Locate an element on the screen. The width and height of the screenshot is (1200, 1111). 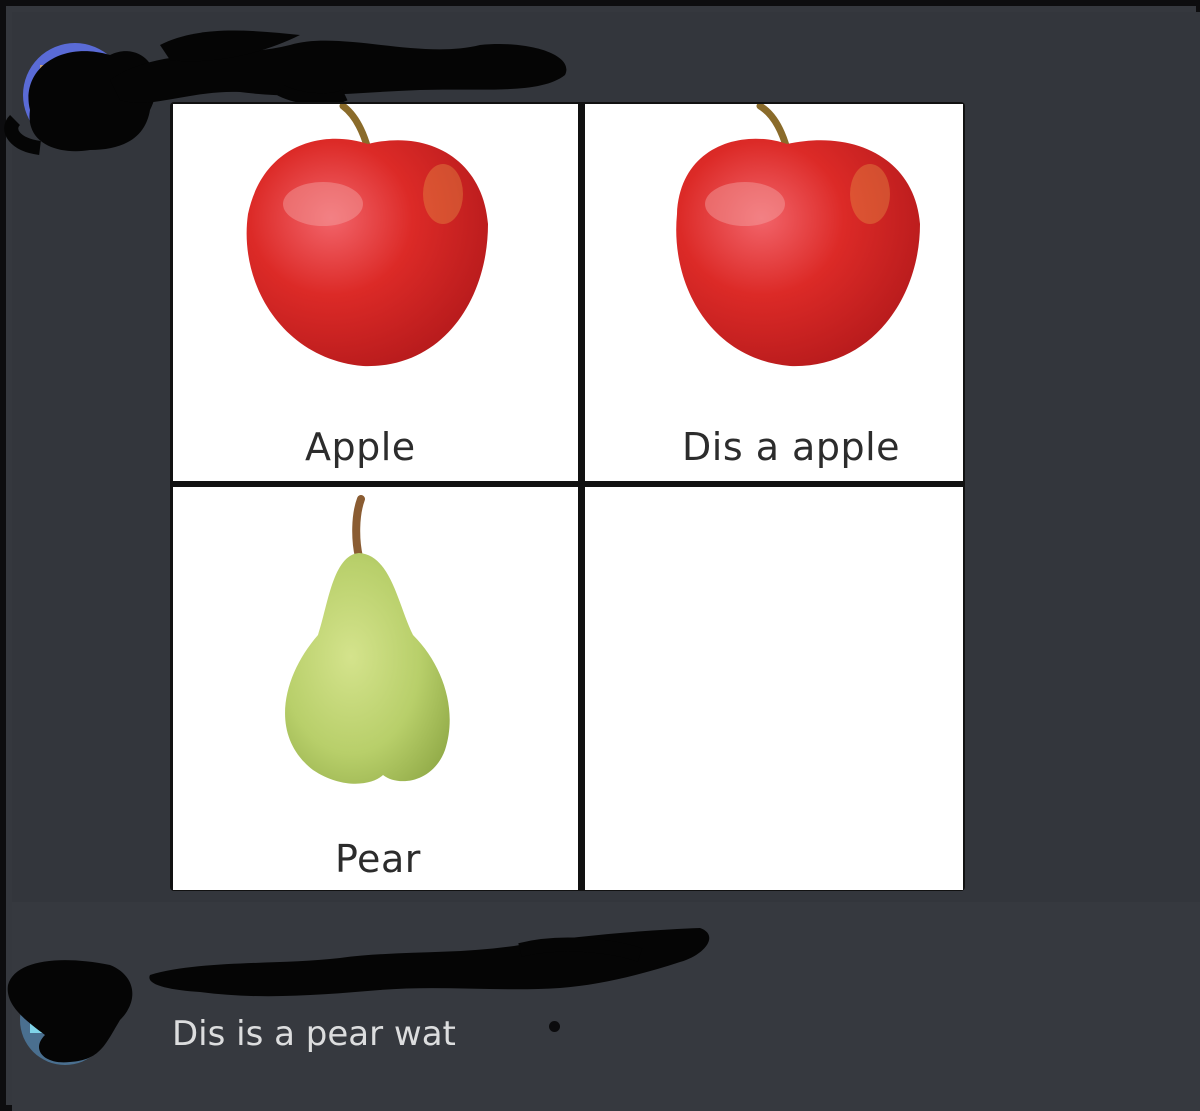
grid-cell-empty is located at coordinates (774, 688).